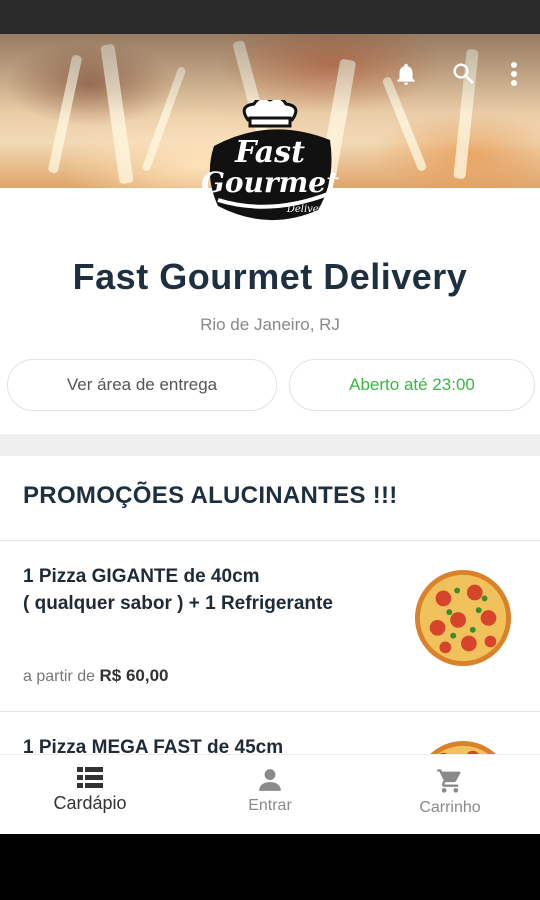 The width and height of the screenshot is (540, 900). What do you see at coordinates (134, 675) in the screenshot?
I see `product-price: R$ 60,00` at bounding box center [134, 675].